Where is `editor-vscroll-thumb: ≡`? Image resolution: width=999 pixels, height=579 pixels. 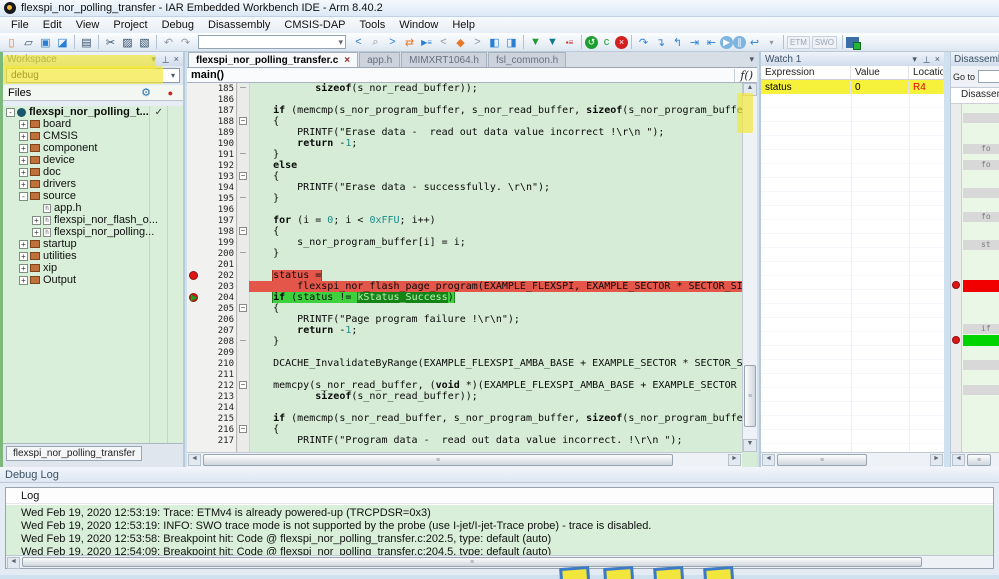 editor-vscroll-thumb: ≡ is located at coordinates (750, 396).